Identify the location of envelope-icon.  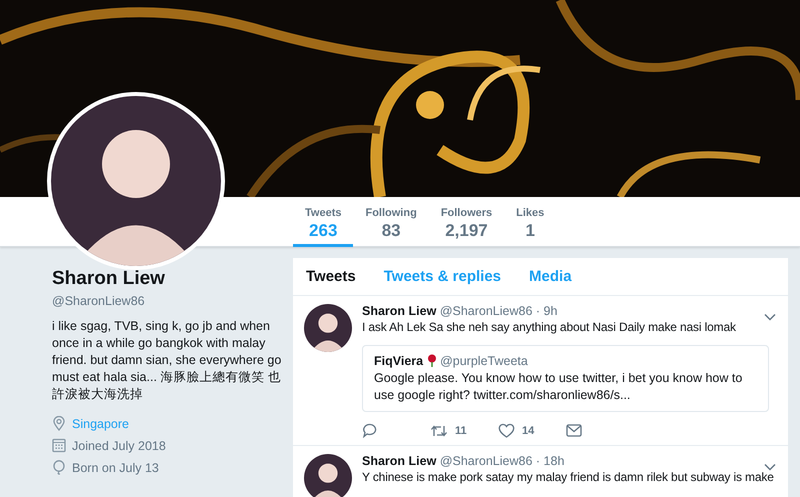
(574, 430).